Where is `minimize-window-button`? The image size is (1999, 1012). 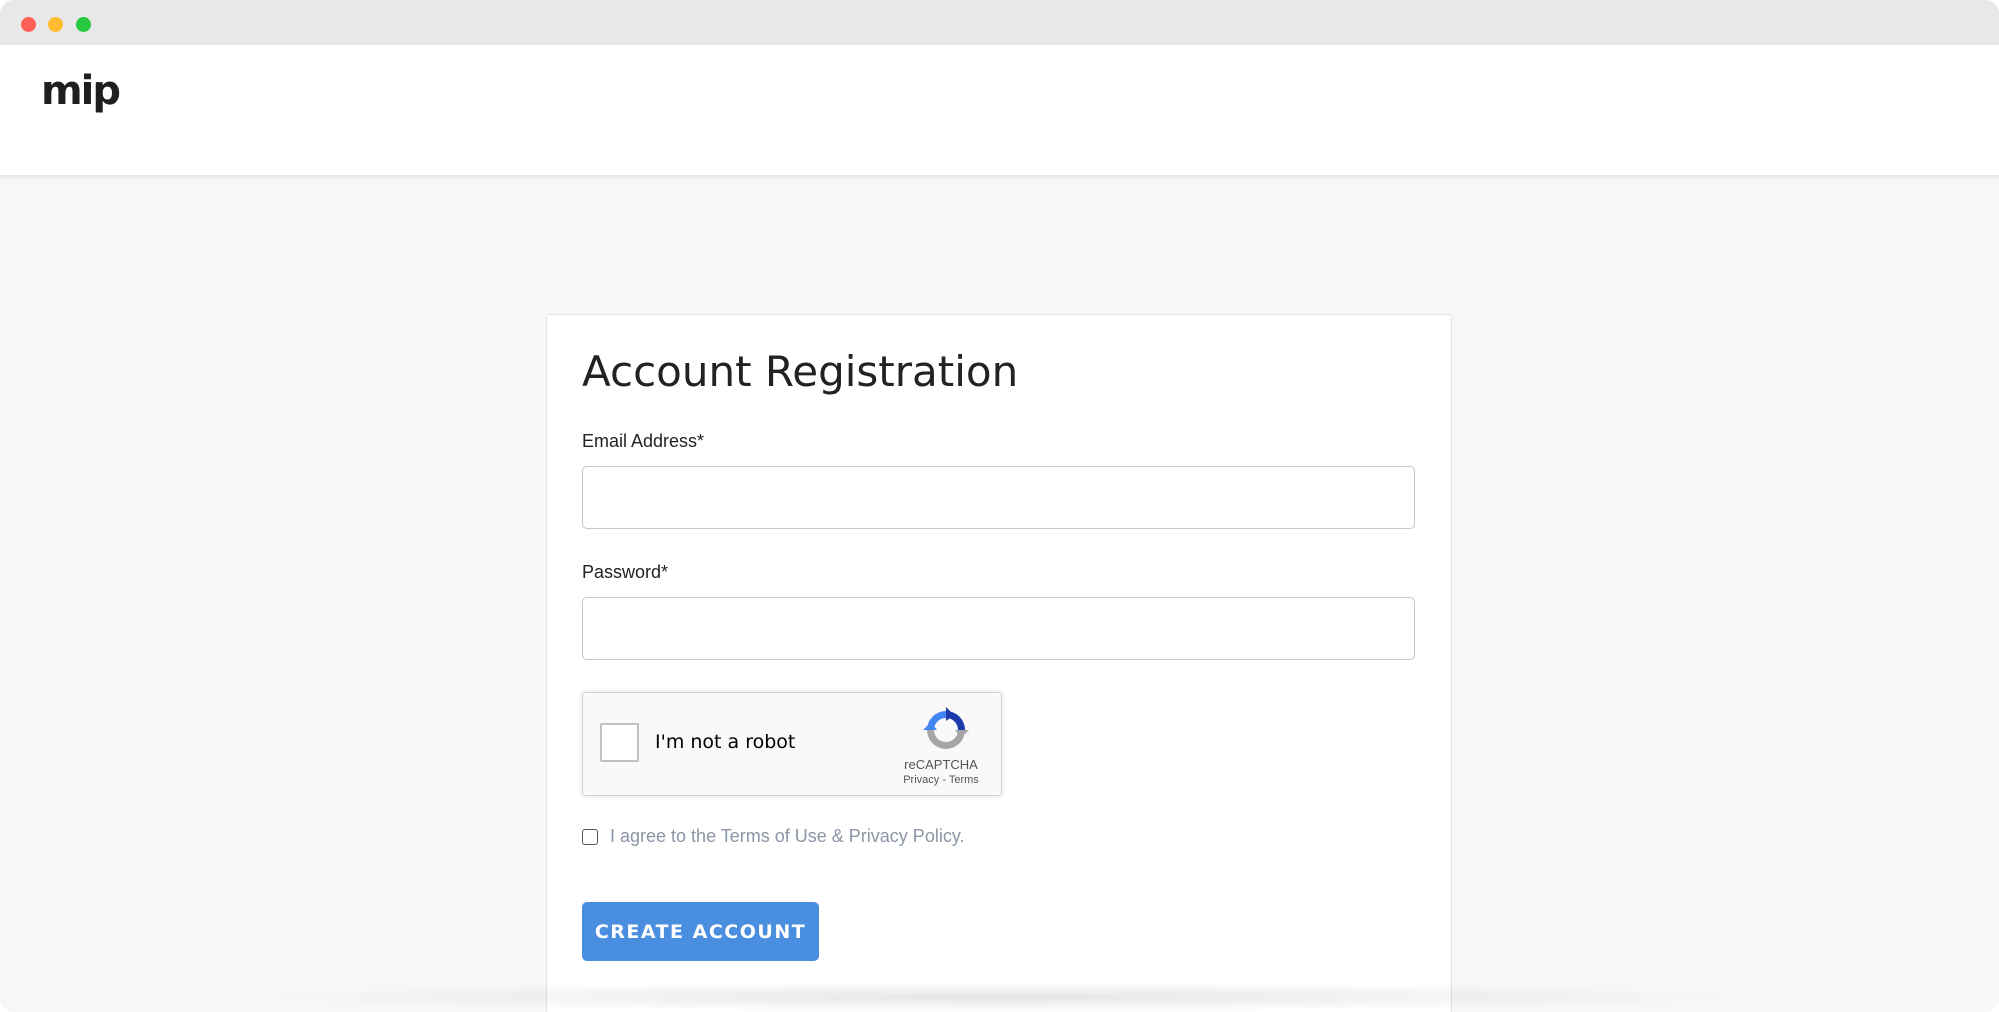 minimize-window-button is located at coordinates (55, 24).